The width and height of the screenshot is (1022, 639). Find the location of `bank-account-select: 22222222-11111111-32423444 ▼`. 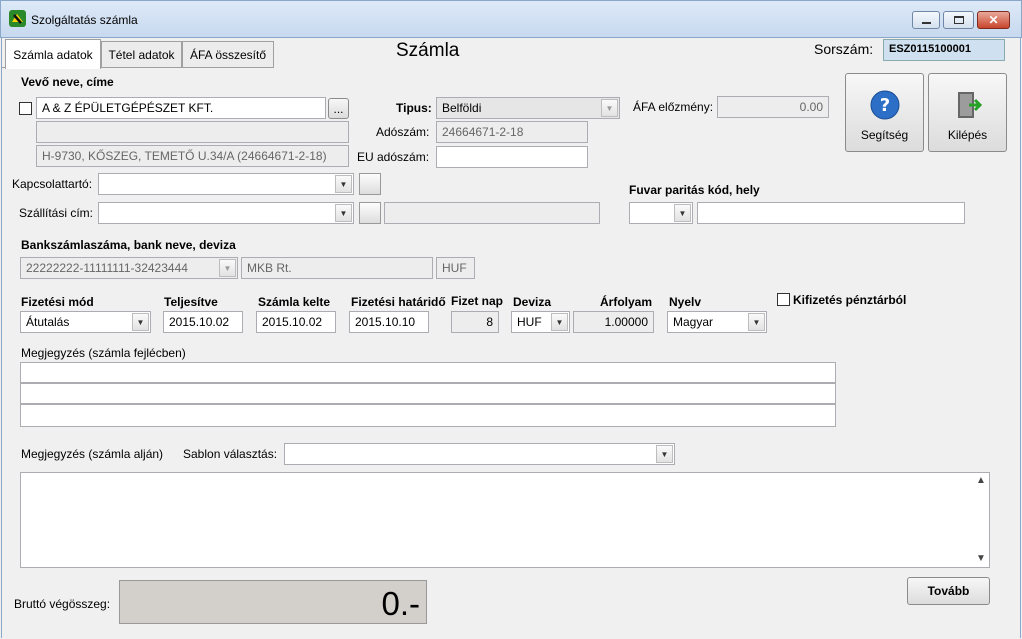

bank-account-select: 22222222-11111111-32423444 ▼ is located at coordinates (129, 268).